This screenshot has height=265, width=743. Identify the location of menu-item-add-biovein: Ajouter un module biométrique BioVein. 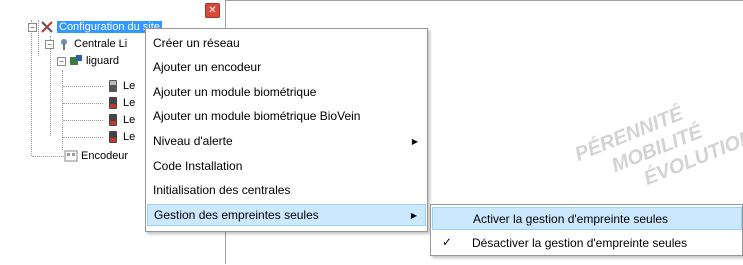
(286, 116).